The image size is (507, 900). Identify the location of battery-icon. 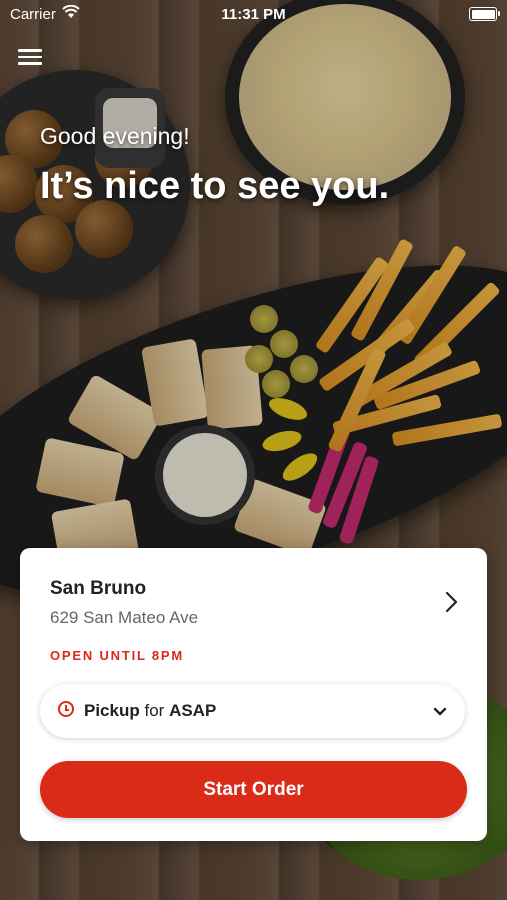
(484, 14).